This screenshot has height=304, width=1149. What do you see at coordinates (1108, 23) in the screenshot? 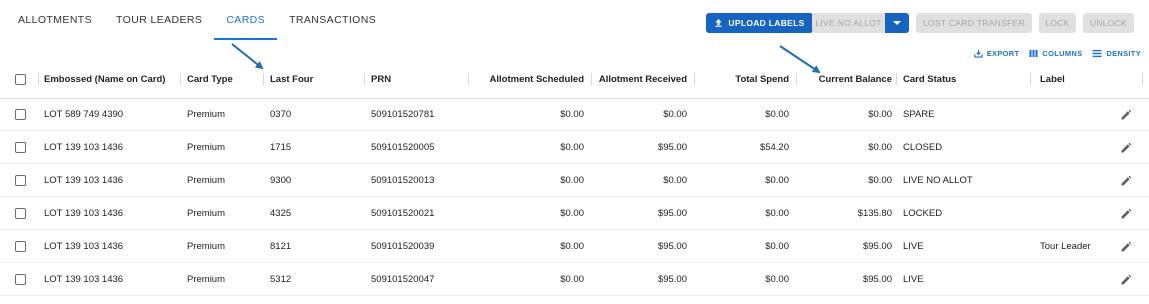
I see `unlock-button: UNLOCK` at bounding box center [1108, 23].